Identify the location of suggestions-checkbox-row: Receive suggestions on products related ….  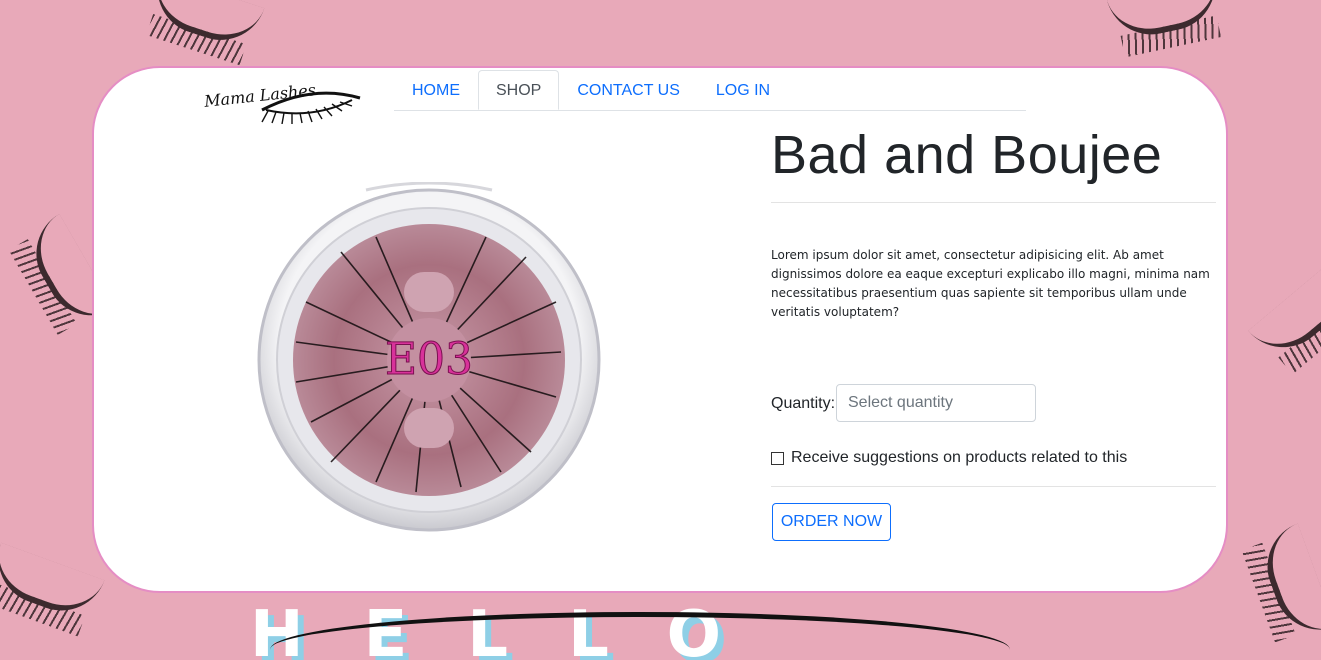
(949, 458).